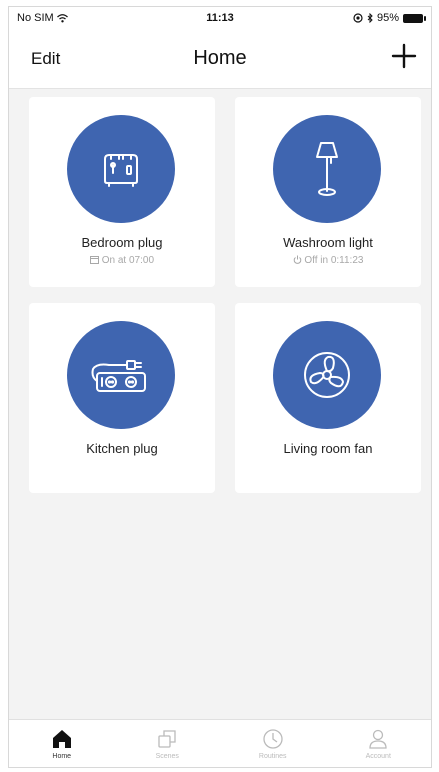 The width and height of the screenshot is (439, 772). What do you see at coordinates (61, 739) in the screenshot?
I see `home-icon` at bounding box center [61, 739].